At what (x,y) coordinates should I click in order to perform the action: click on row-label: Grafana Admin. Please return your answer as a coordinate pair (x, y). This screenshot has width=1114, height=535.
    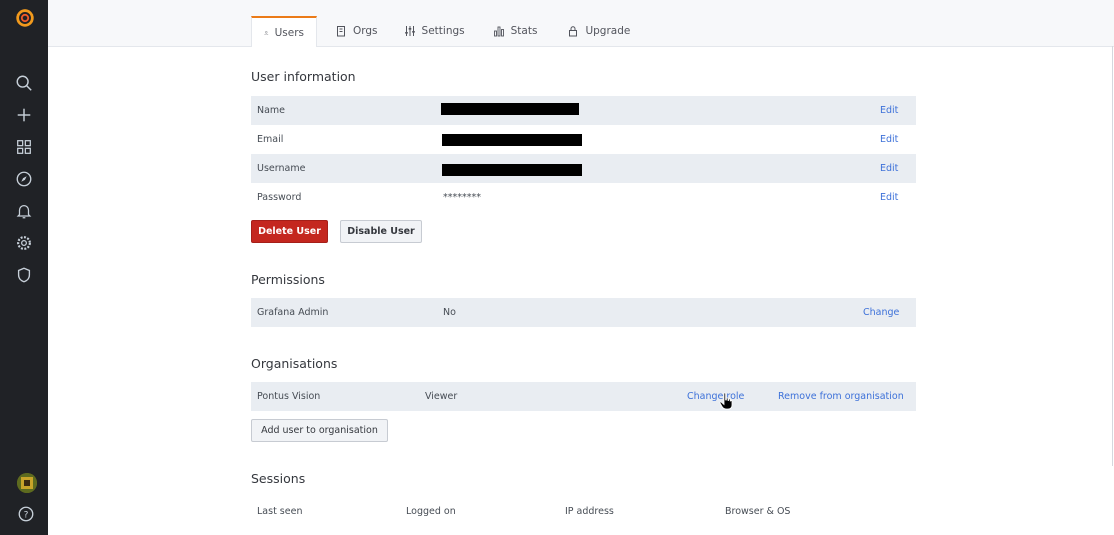
    Looking at the image, I should click on (293, 312).